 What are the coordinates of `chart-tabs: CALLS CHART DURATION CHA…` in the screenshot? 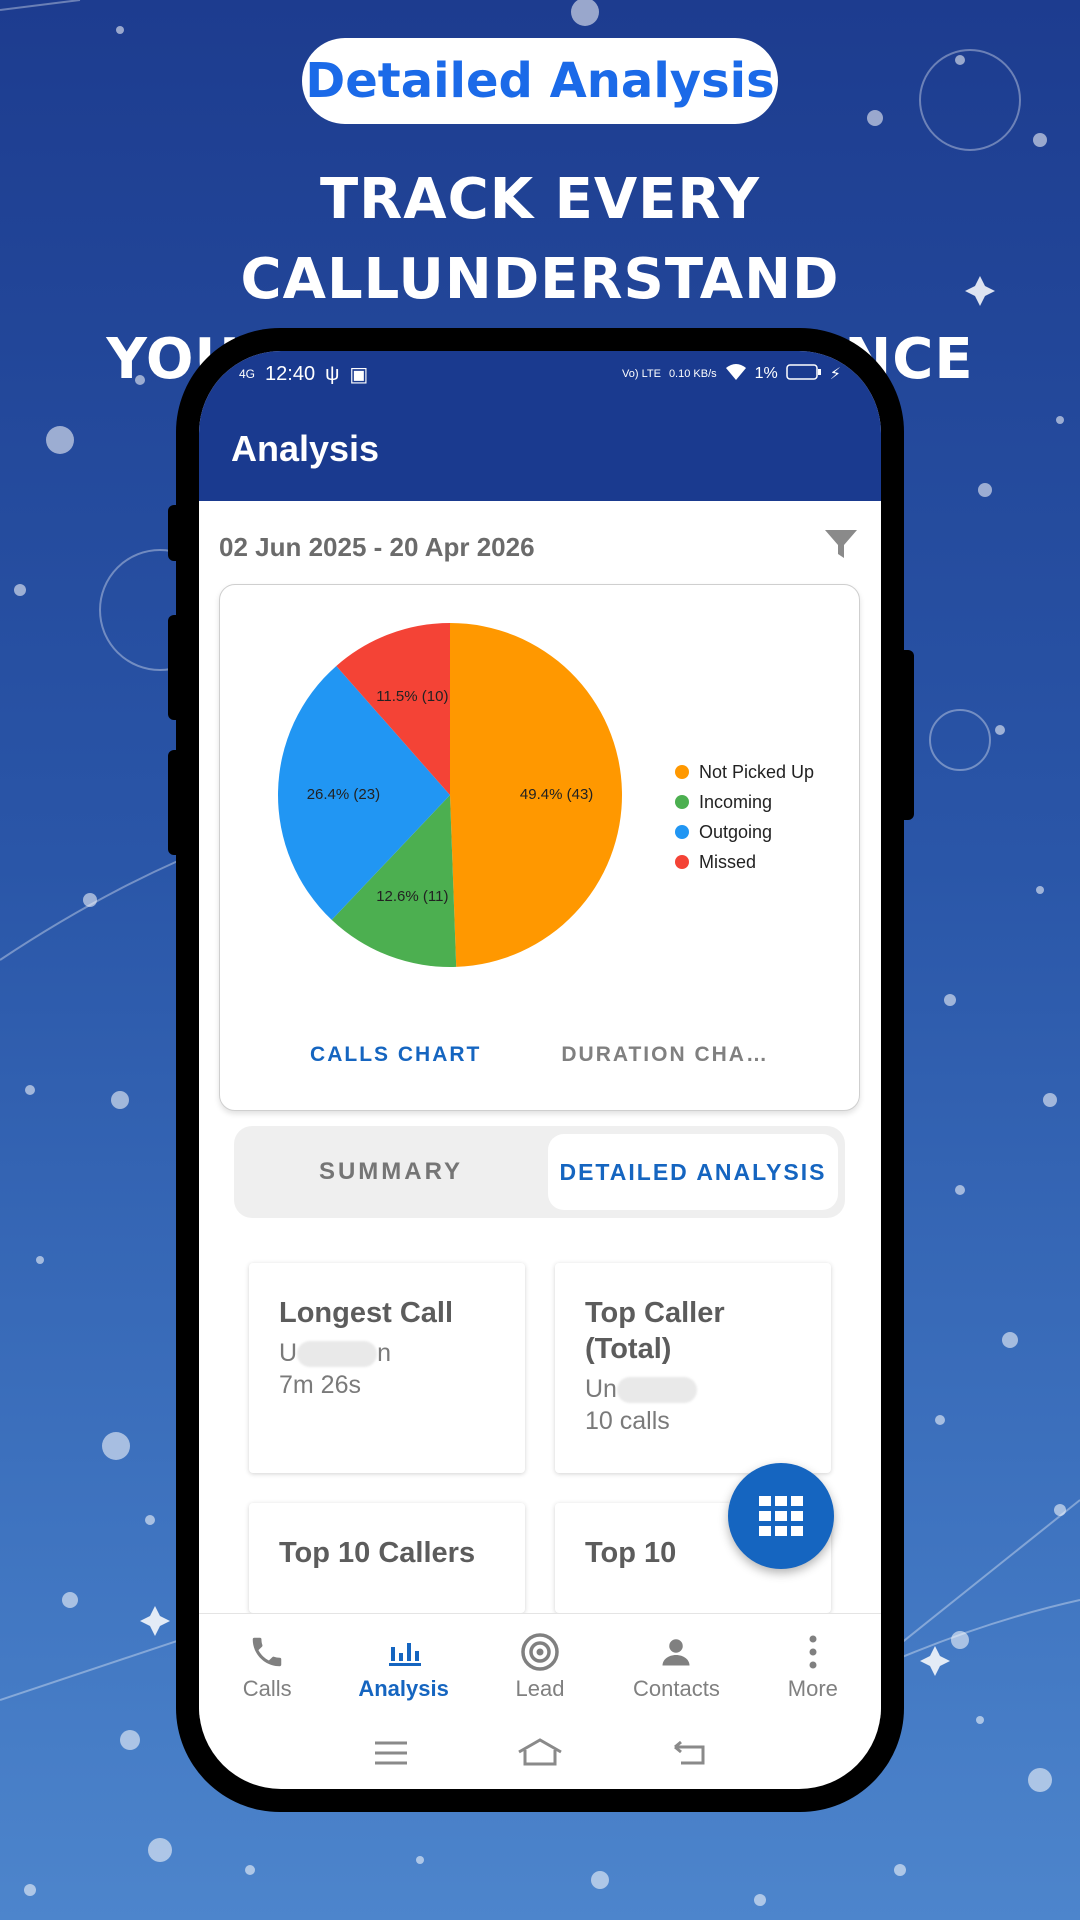 It's located at (539, 1055).